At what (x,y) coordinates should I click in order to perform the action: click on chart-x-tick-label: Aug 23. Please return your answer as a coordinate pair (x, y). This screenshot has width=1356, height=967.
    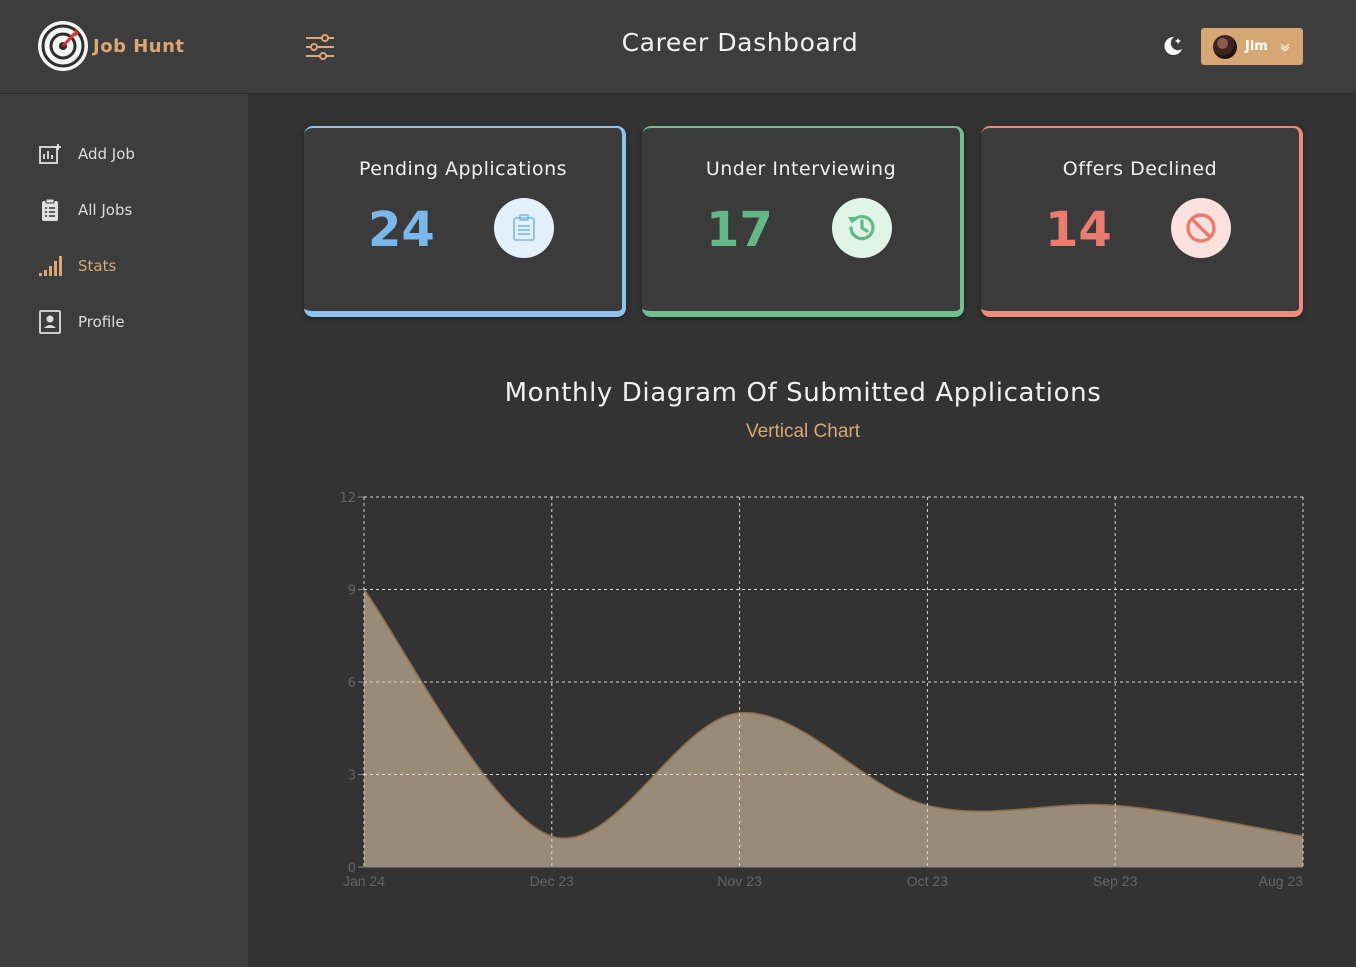
    Looking at the image, I should click on (1281, 881).